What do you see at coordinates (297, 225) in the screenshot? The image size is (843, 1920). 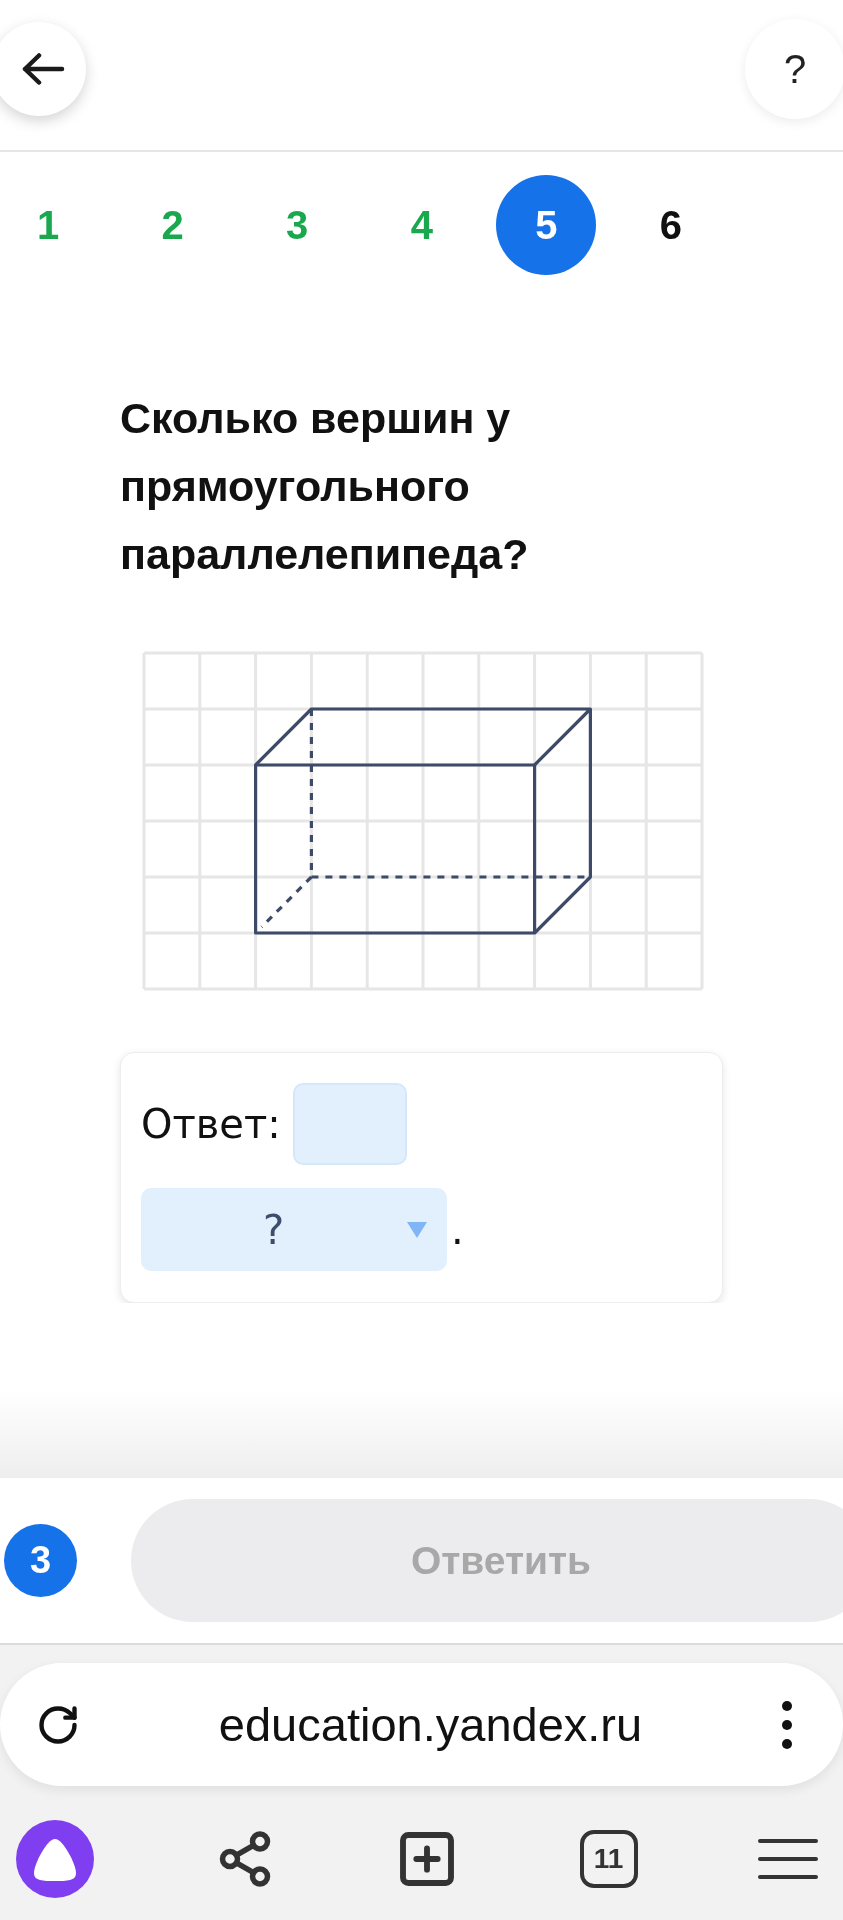 I see `step-tab: 3` at bounding box center [297, 225].